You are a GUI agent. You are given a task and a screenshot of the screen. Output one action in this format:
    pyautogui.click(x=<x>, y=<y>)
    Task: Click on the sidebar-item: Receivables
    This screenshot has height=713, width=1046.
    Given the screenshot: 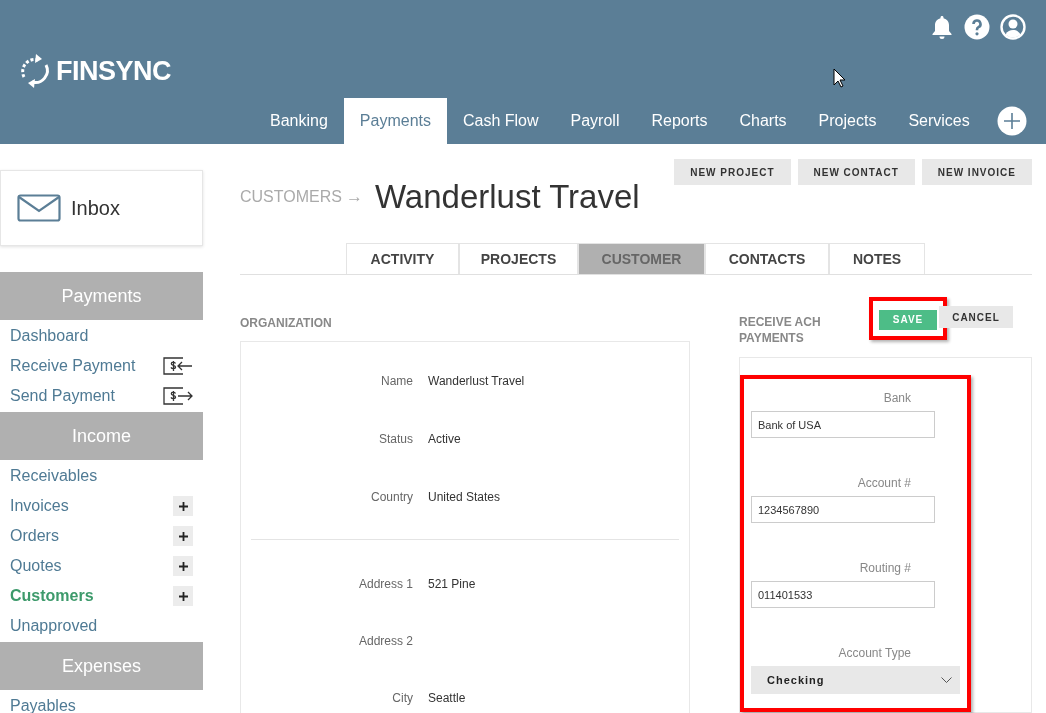 What is the action you would take?
    pyautogui.click(x=54, y=476)
    